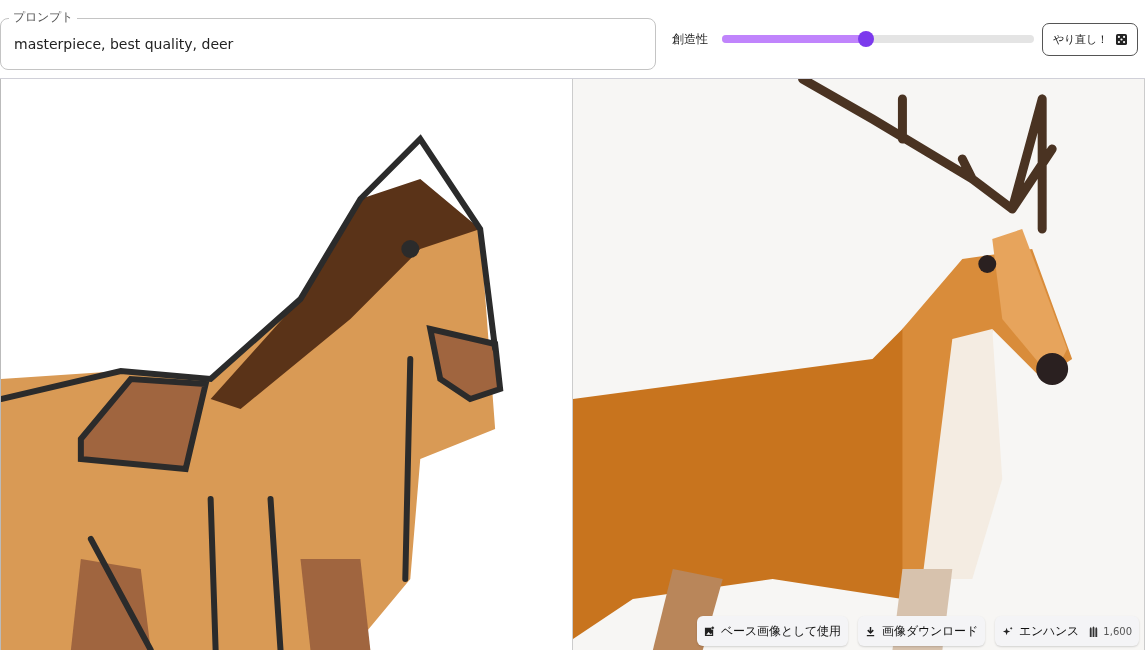  Describe the element at coordinates (922, 631) in the screenshot. I see `download-button: 画像ダウンロード` at that location.